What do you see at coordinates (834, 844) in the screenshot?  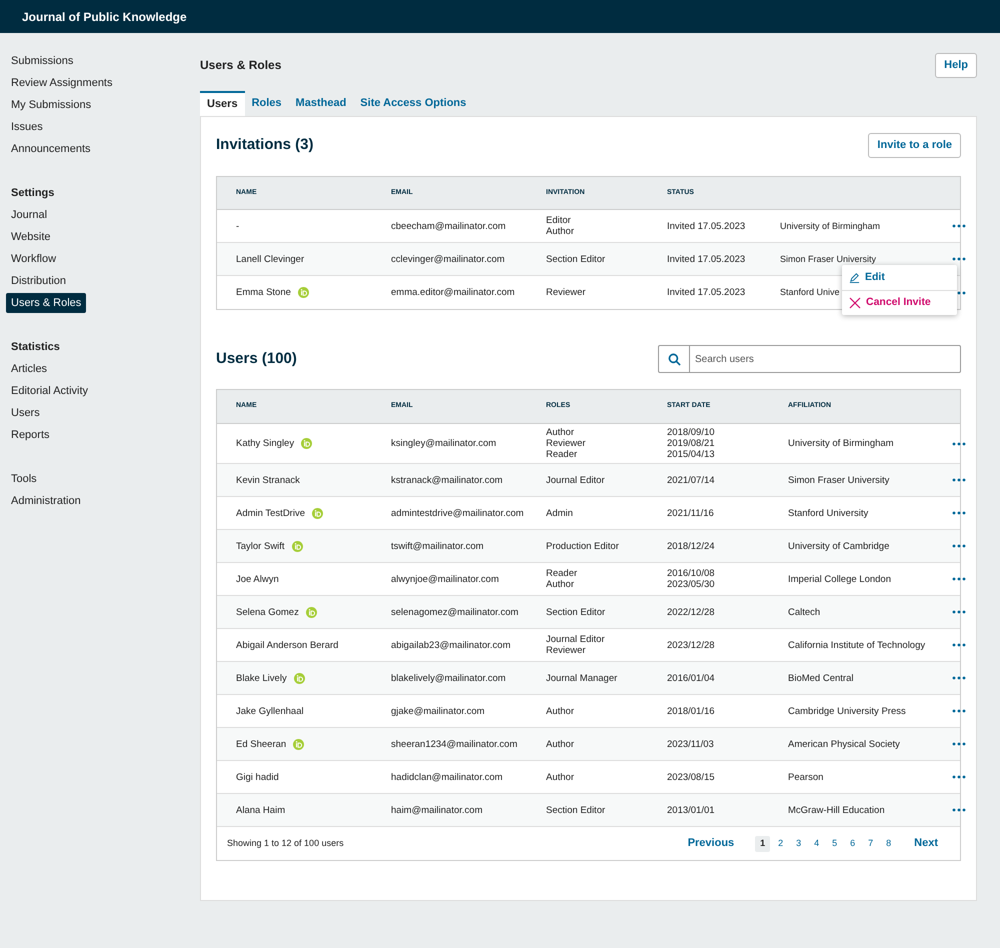 I see `page-link: 5` at bounding box center [834, 844].